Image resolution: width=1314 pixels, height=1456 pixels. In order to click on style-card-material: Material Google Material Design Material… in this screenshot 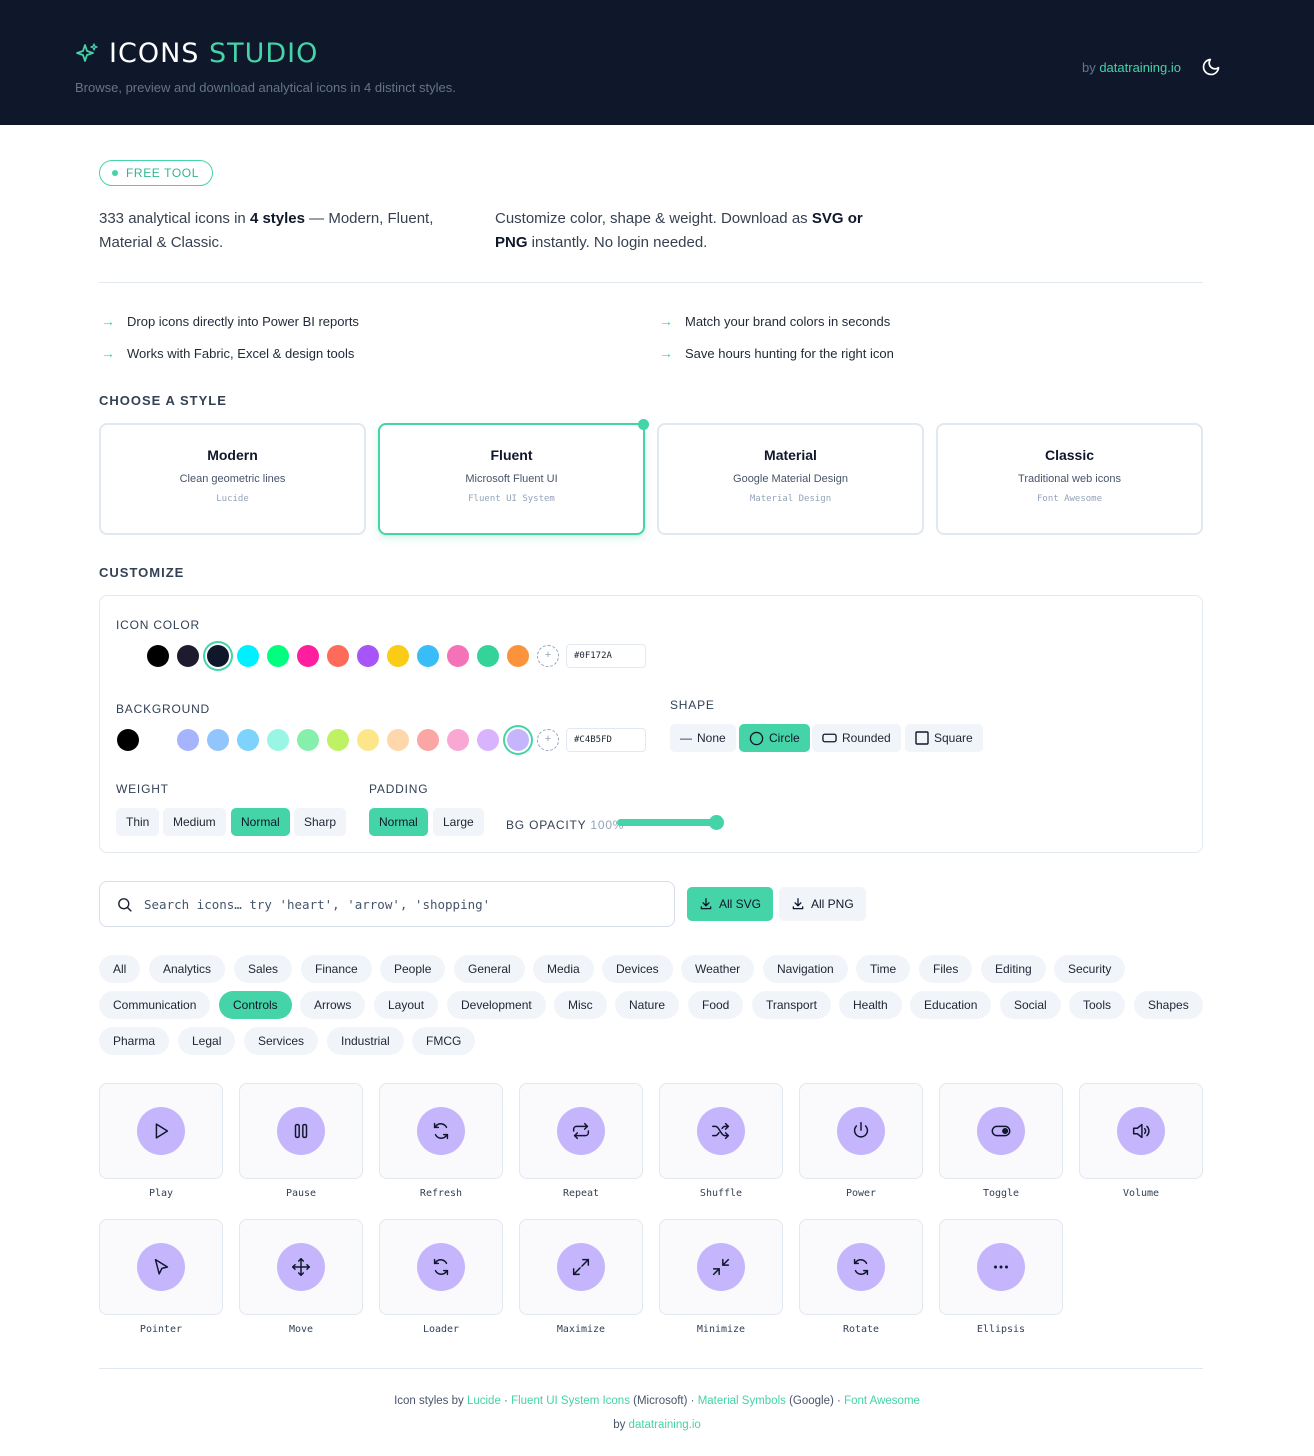, I will do `click(790, 479)`.